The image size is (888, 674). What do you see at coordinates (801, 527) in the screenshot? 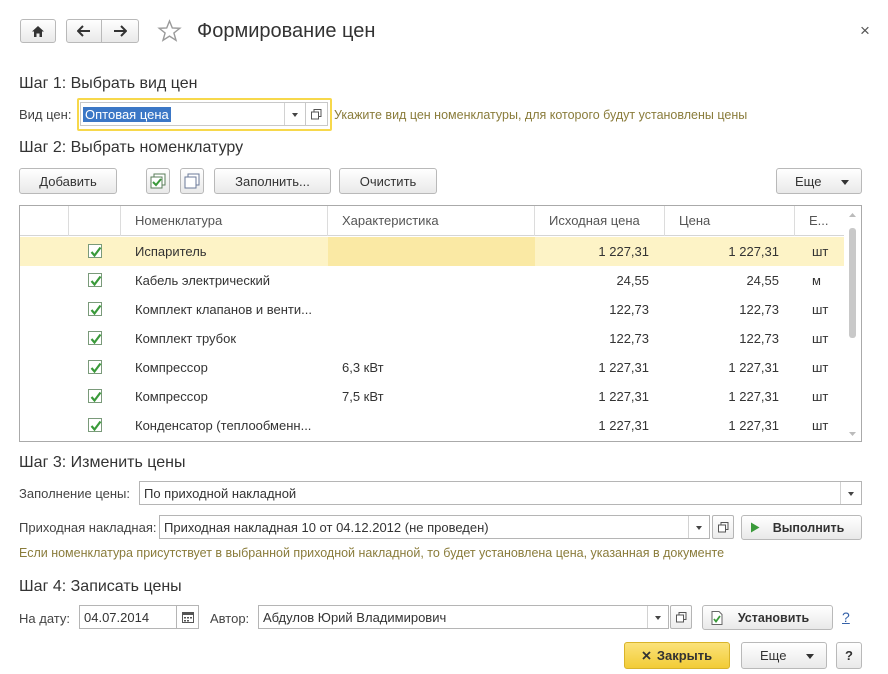
I see `run-button: Выполнить` at bounding box center [801, 527].